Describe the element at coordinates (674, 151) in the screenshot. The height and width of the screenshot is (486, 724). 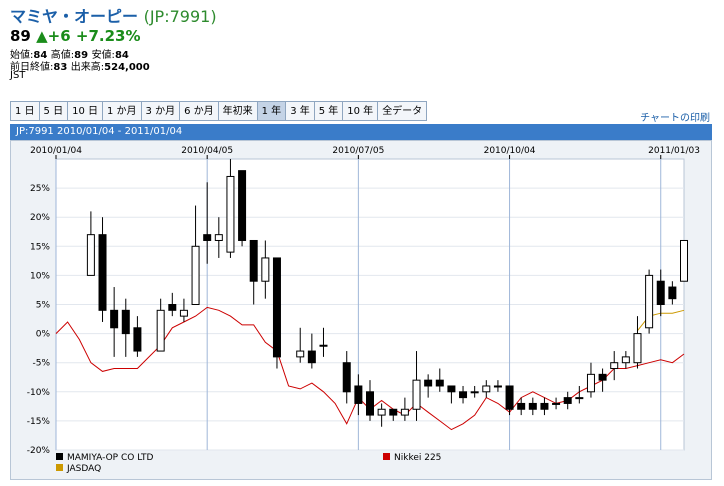
I see `x-tick-label: 2011/01/03` at that location.